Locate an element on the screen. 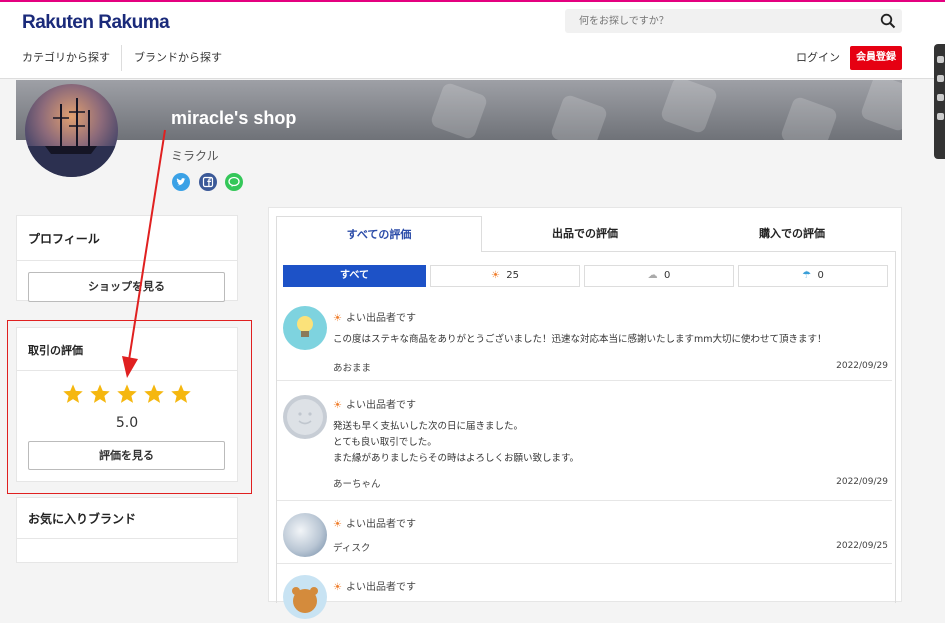 The image size is (945, 623). shop-kana-name: ミラクル is located at coordinates (195, 156).